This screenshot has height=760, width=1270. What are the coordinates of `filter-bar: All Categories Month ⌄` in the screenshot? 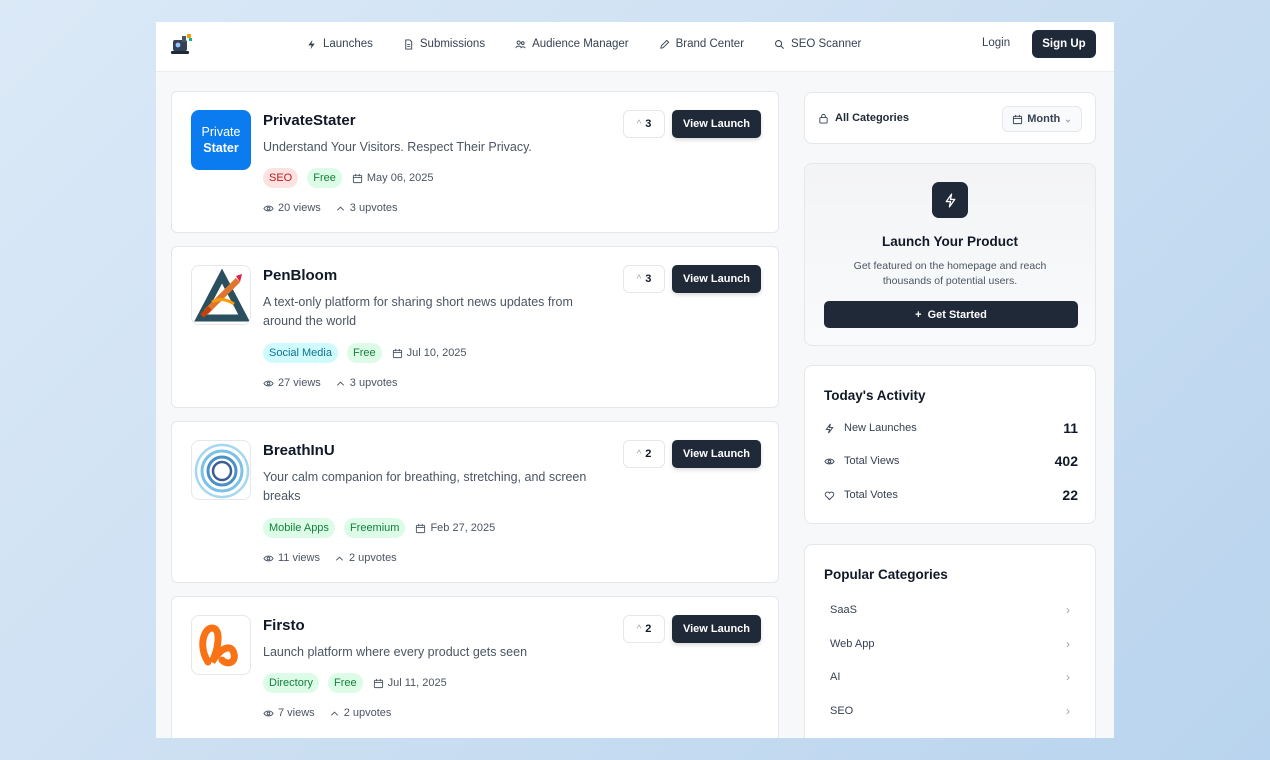 It's located at (950, 118).